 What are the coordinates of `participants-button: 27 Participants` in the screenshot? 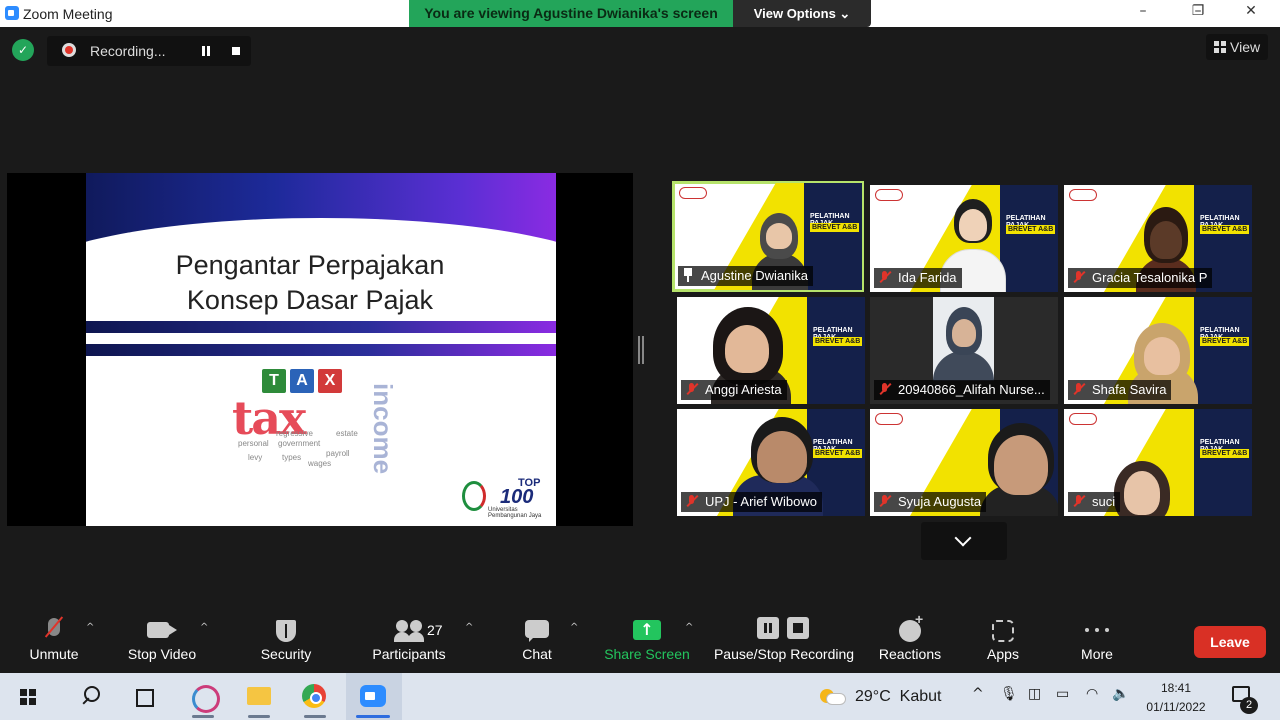 It's located at (409, 635).